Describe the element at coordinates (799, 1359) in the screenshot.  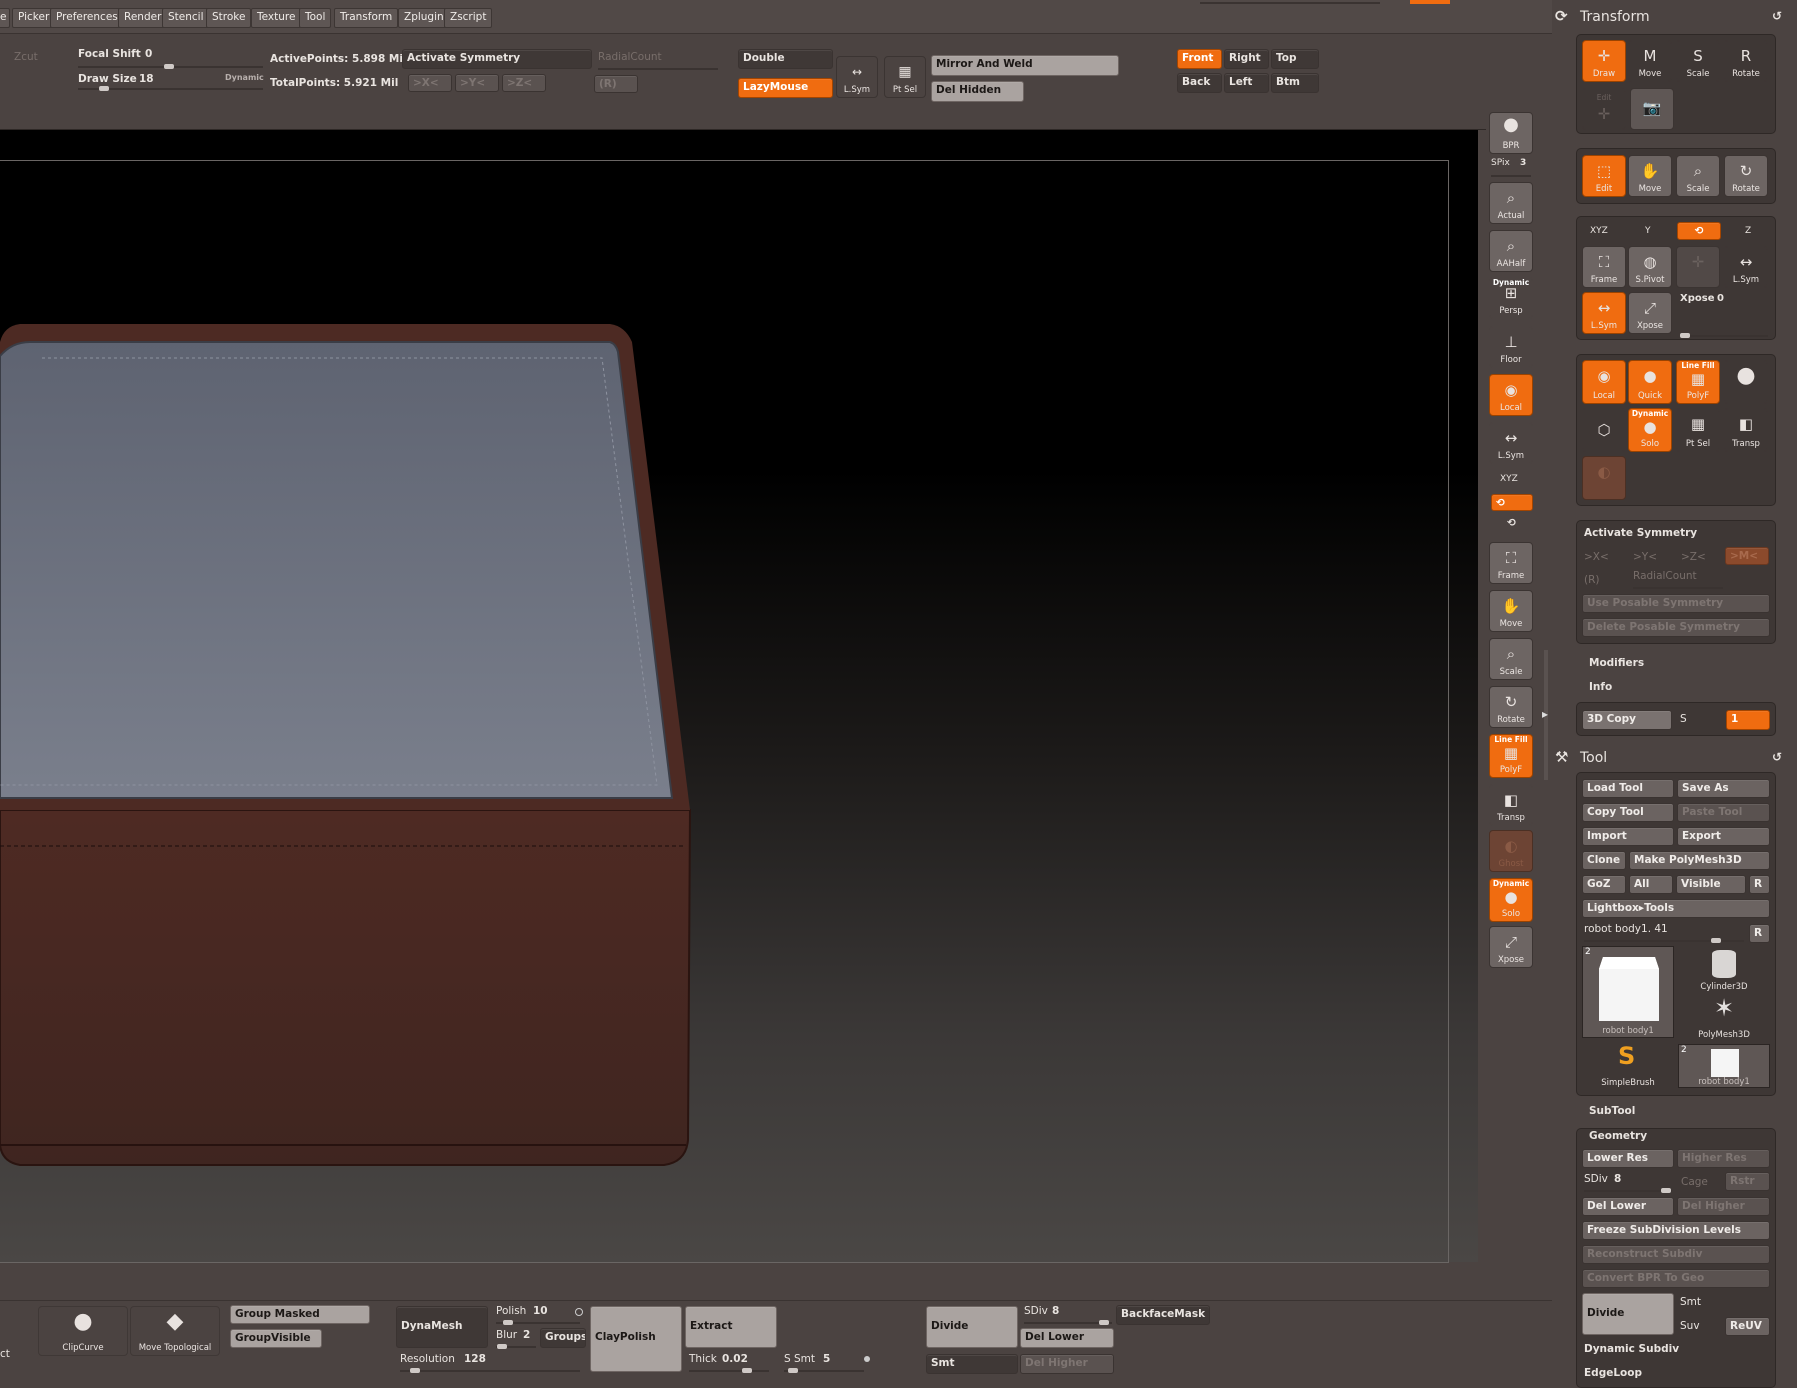
I see `s-smt-label: S Smt` at that location.